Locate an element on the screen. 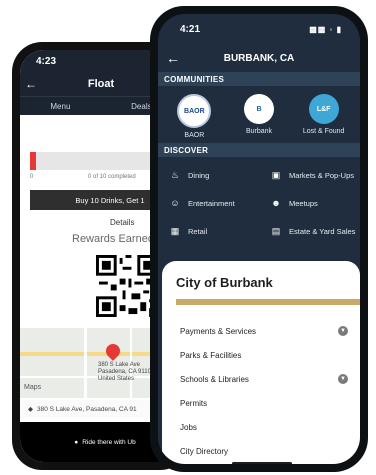 Image resolution: width=376 pixels, height=475 pixels. menu-item-directory: City Directory is located at coordinates (264, 451).